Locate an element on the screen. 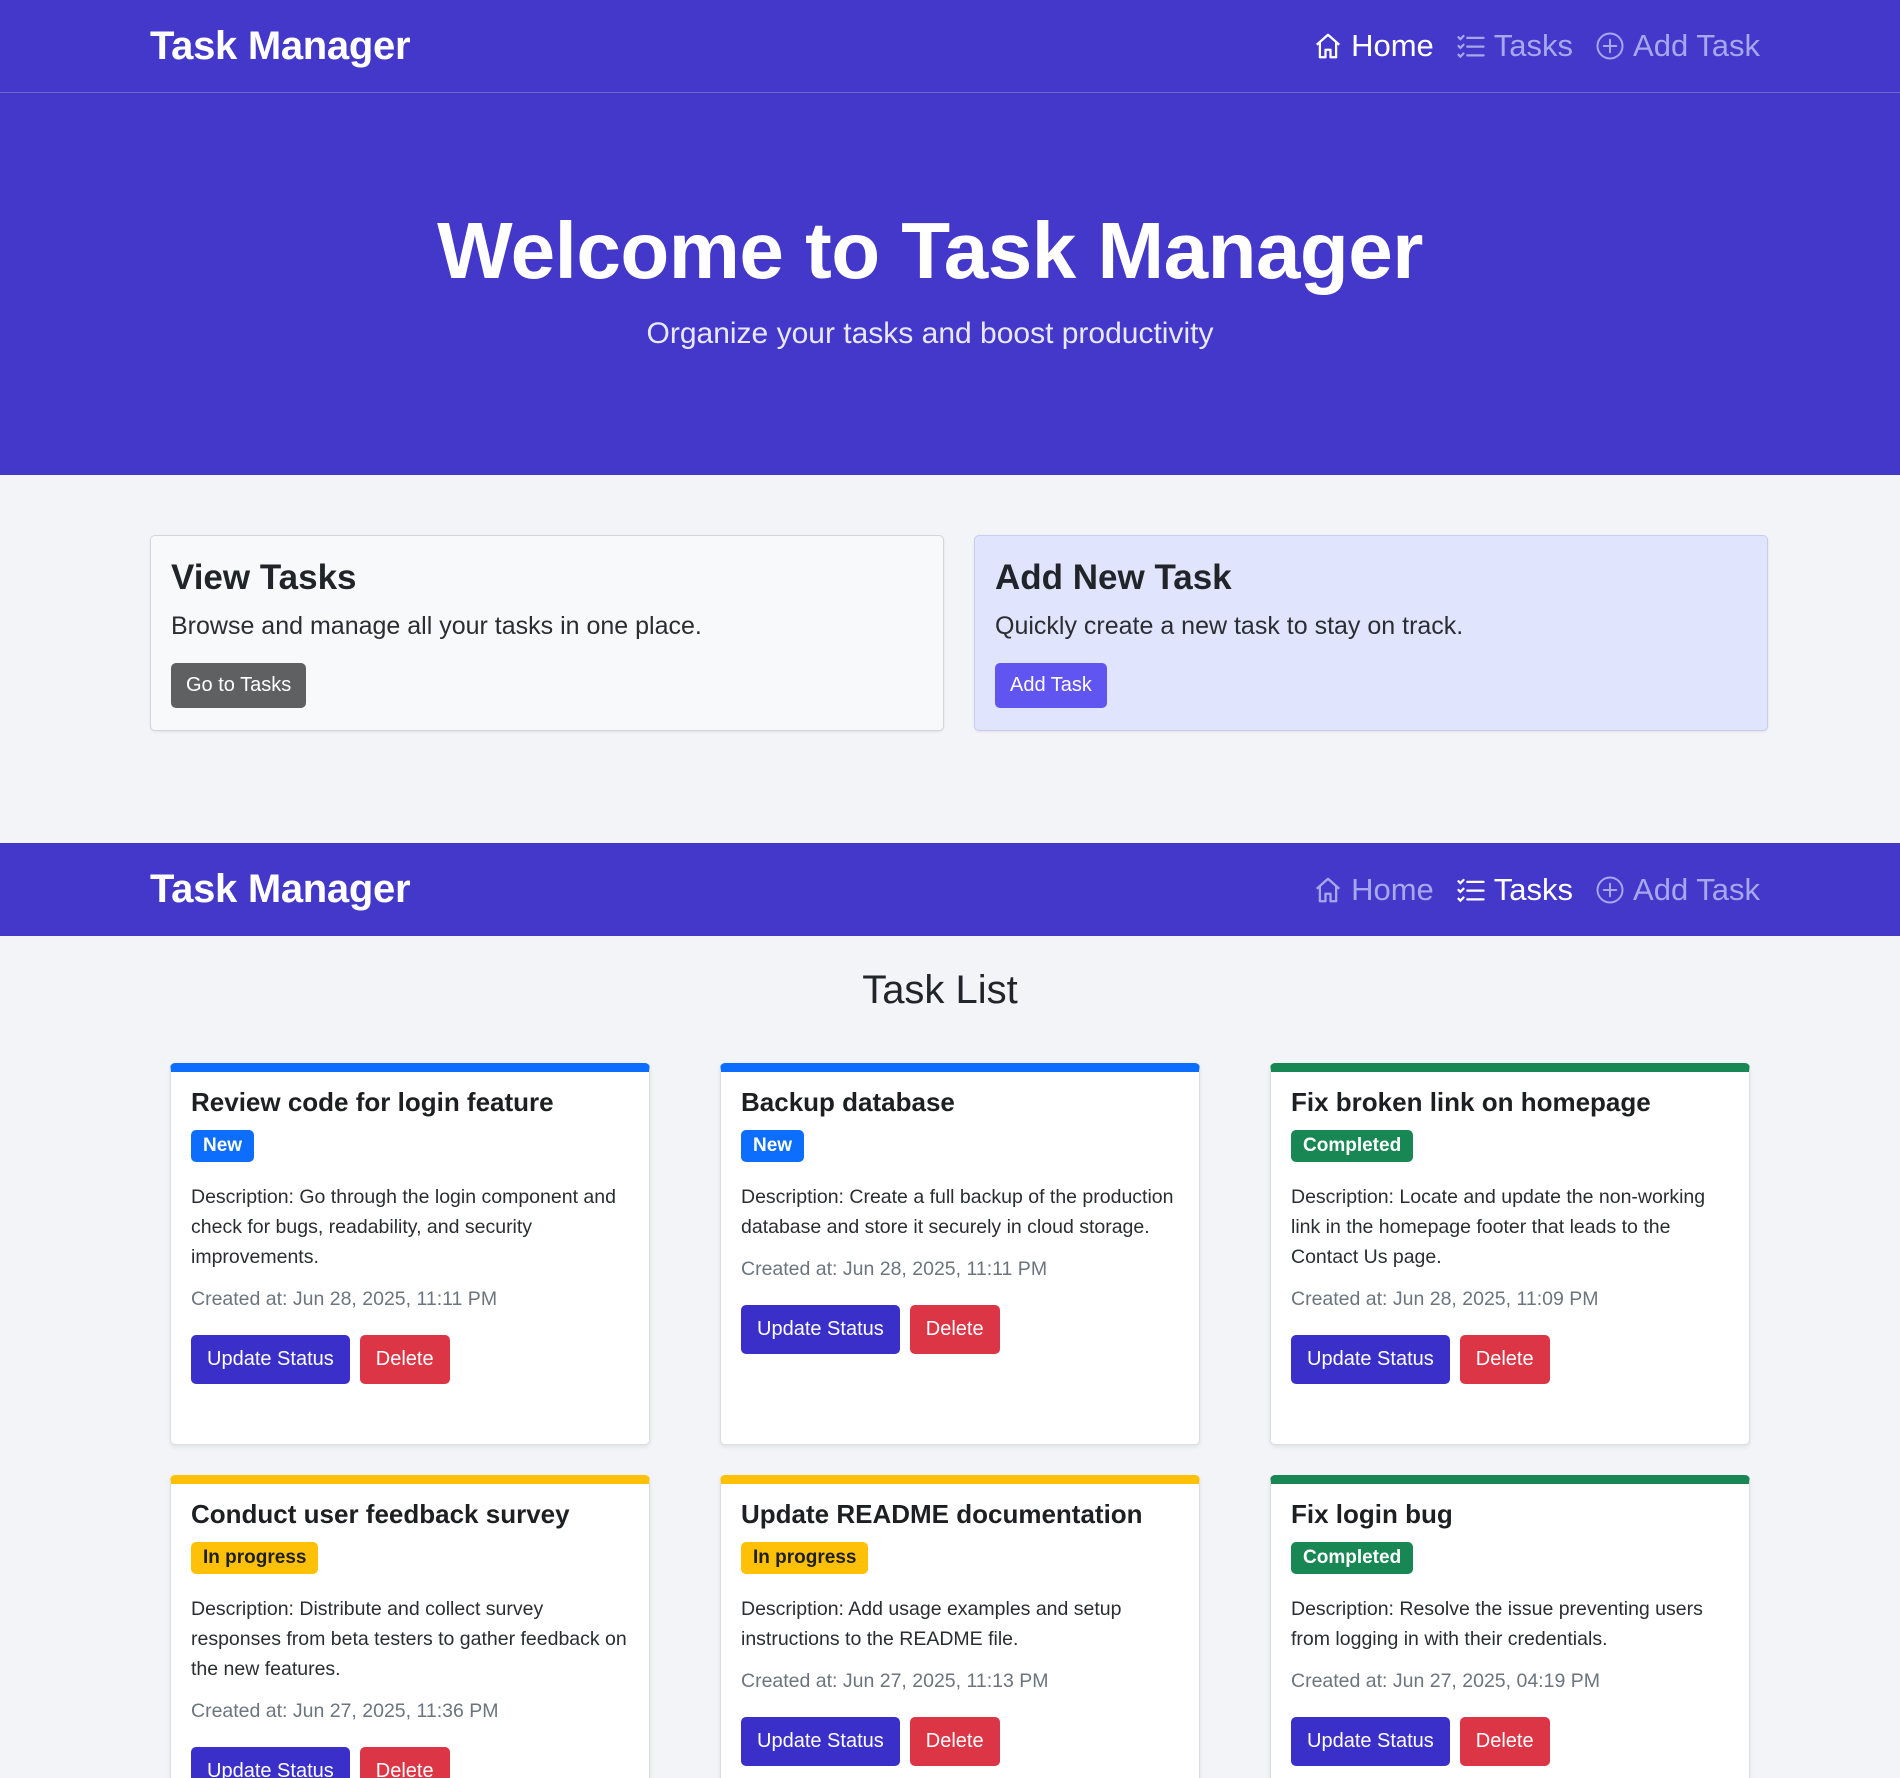 This screenshot has height=1778, width=1900. tasks-navbar: Task Manager Home Tasks Add Task is located at coordinates (950, 889).